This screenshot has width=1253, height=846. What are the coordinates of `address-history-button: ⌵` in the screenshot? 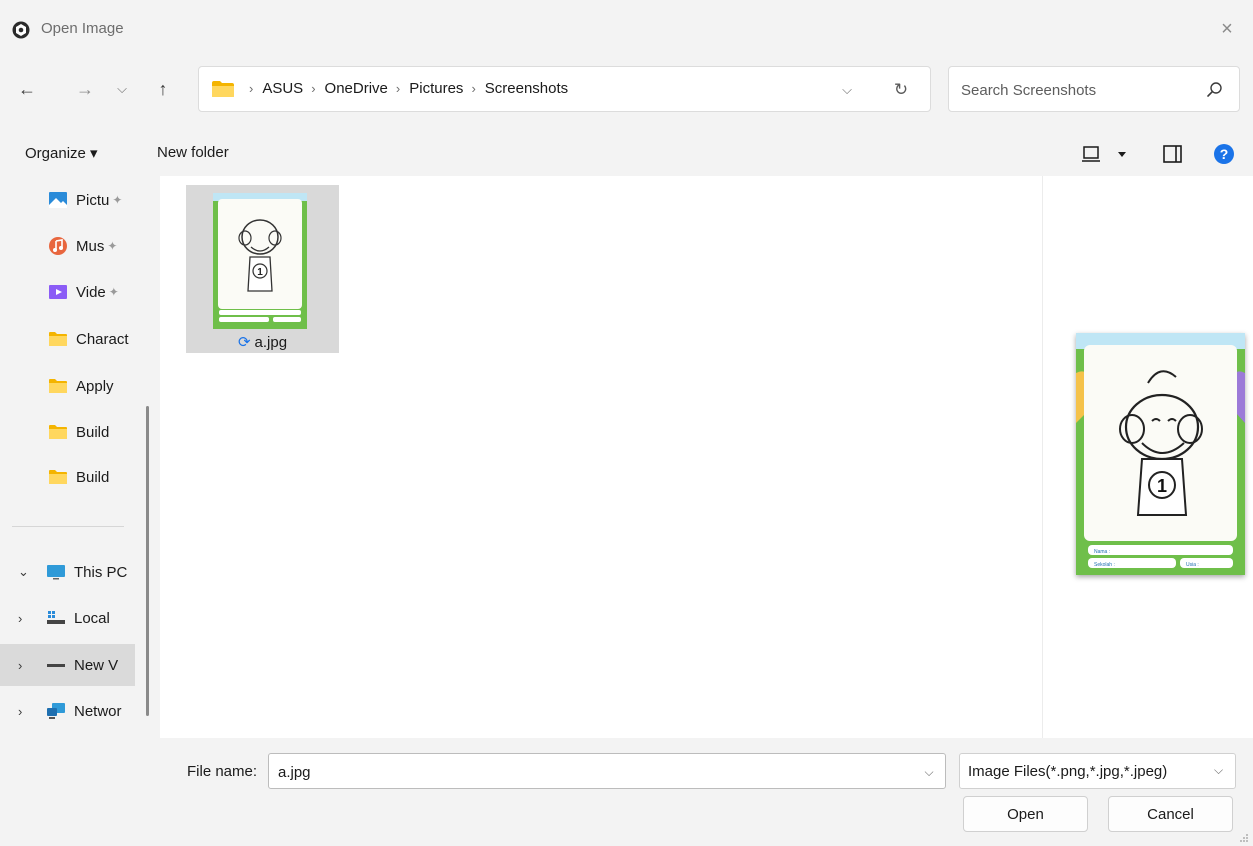 It's located at (847, 90).